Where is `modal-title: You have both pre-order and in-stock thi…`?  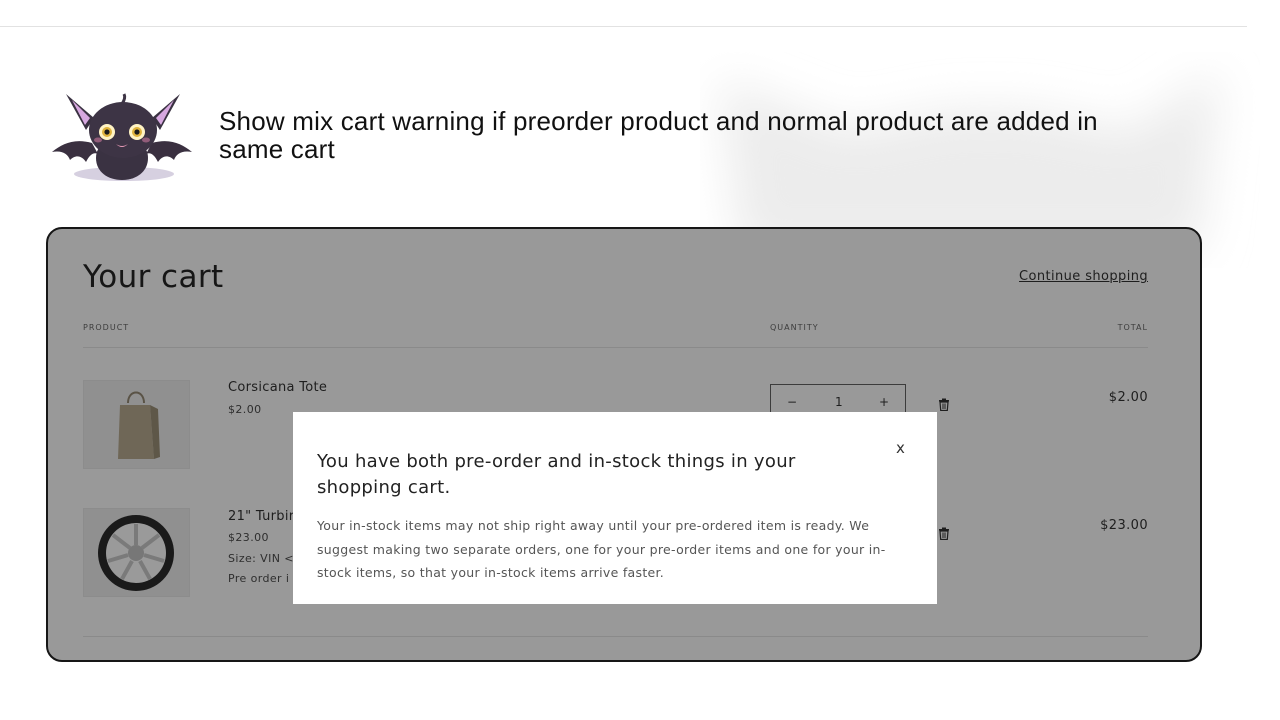 modal-title: You have both pre-order and in-stock thi… is located at coordinates (556, 474).